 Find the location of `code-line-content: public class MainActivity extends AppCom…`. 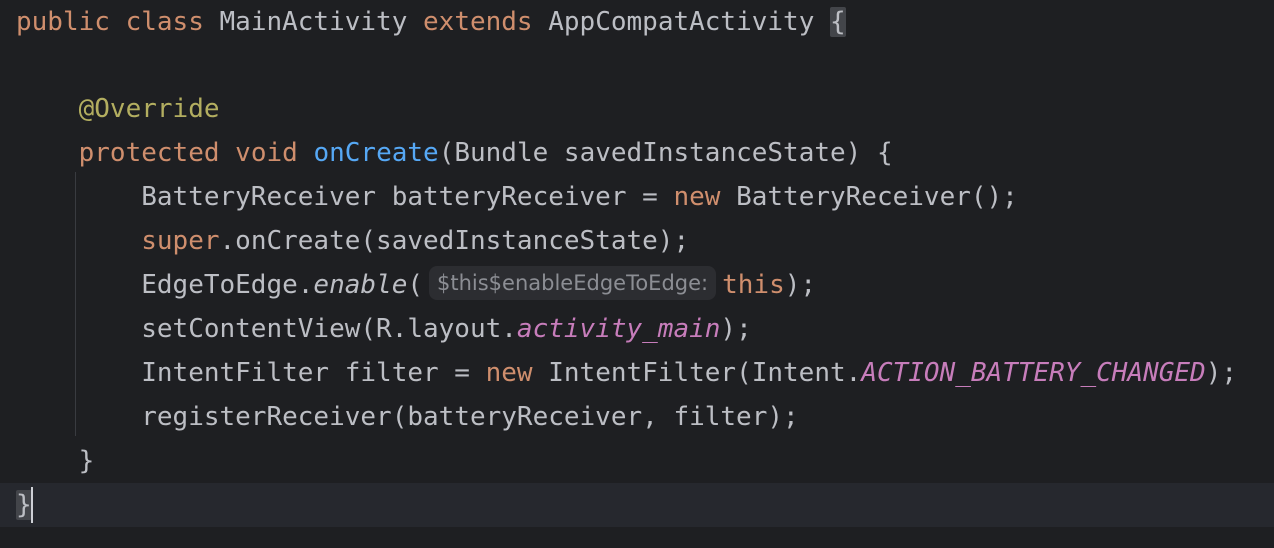

code-line-content: public class MainActivity extends AppCom… is located at coordinates (431, 22).